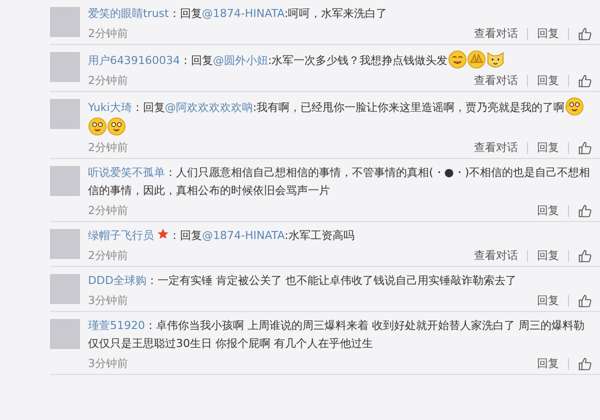  What do you see at coordinates (337, 335) in the screenshot?
I see `comment-text: 瑾萱51920：卓伟你当我小孩啊 上周谁说的周三爆料来着 收到好处就开始替人家洗白了 周三的爆料勒仅仅只是王思聪过30生日 你报个屁啊 有几个人在乎他过生` at bounding box center [337, 335].